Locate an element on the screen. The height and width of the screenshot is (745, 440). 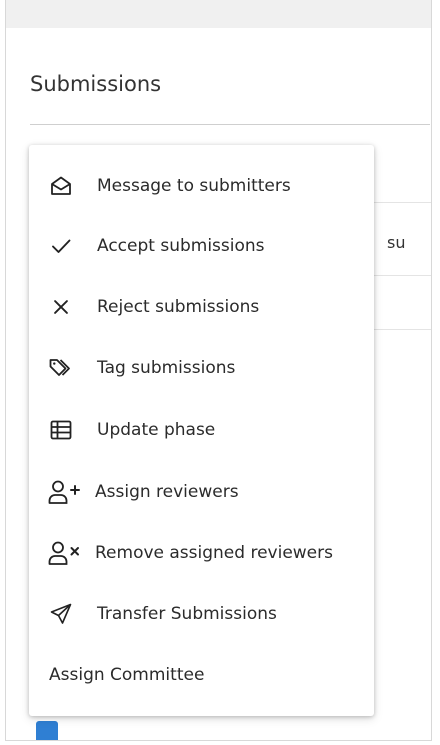
menu-item-label: Reject submissions is located at coordinates (178, 307).